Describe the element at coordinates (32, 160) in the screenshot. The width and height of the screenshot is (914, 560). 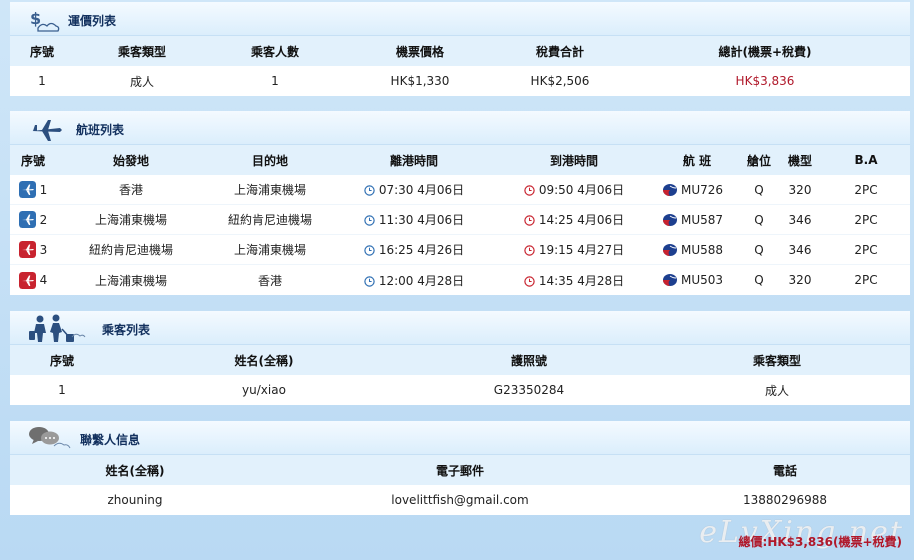
I see `flight-header-index: 序號` at that location.